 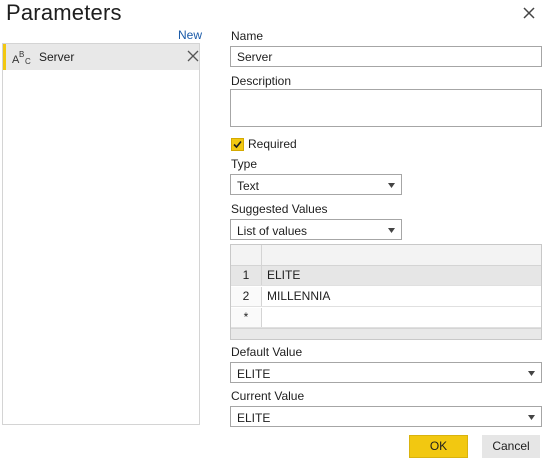 What do you see at coordinates (246, 296) in the screenshot?
I see `row-number: 2` at bounding box center [246, 296].